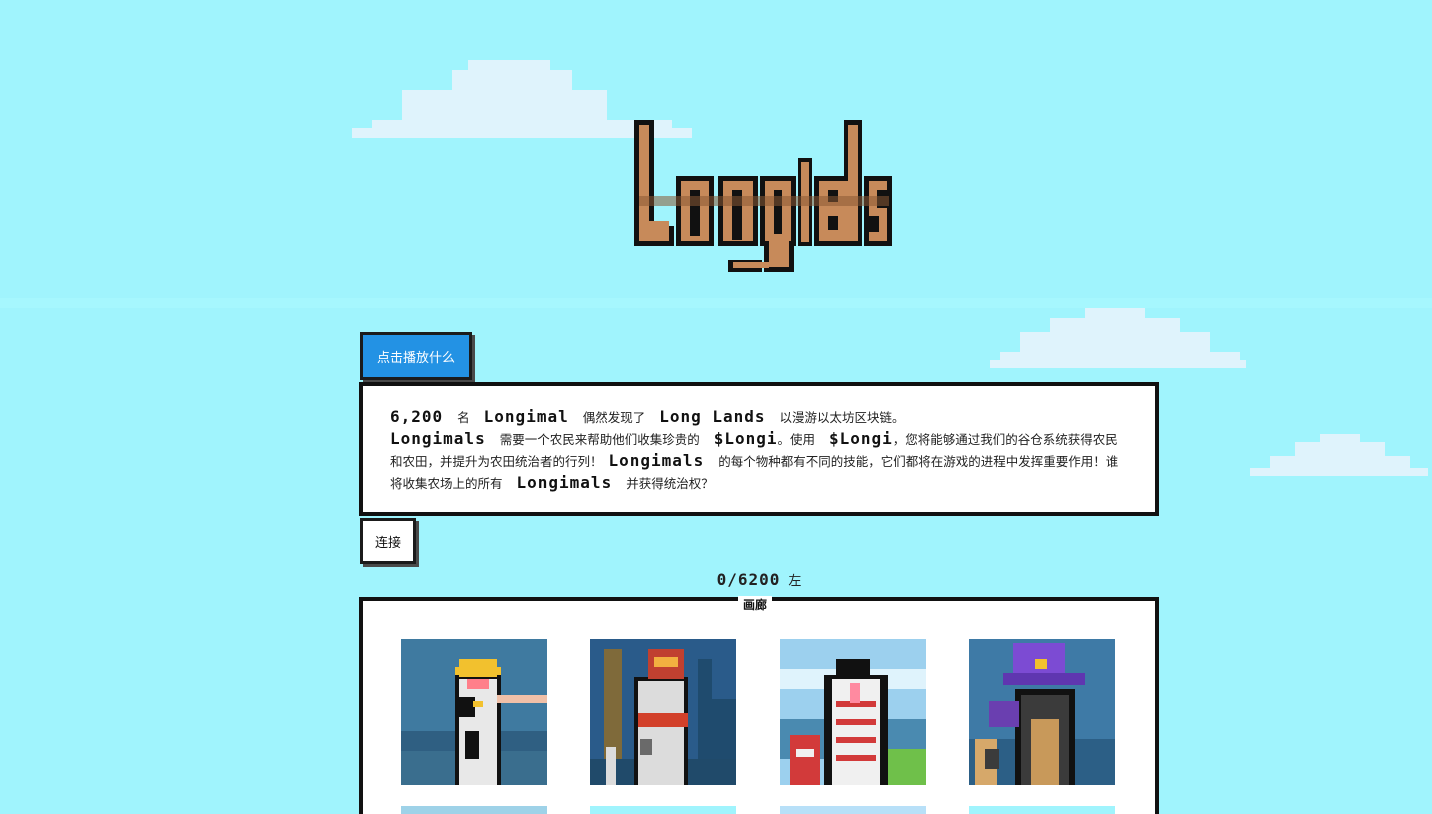 This screenshot has width=1432, height=814. I want to click on story-text: 并获得统治权？, so click(670, 483).